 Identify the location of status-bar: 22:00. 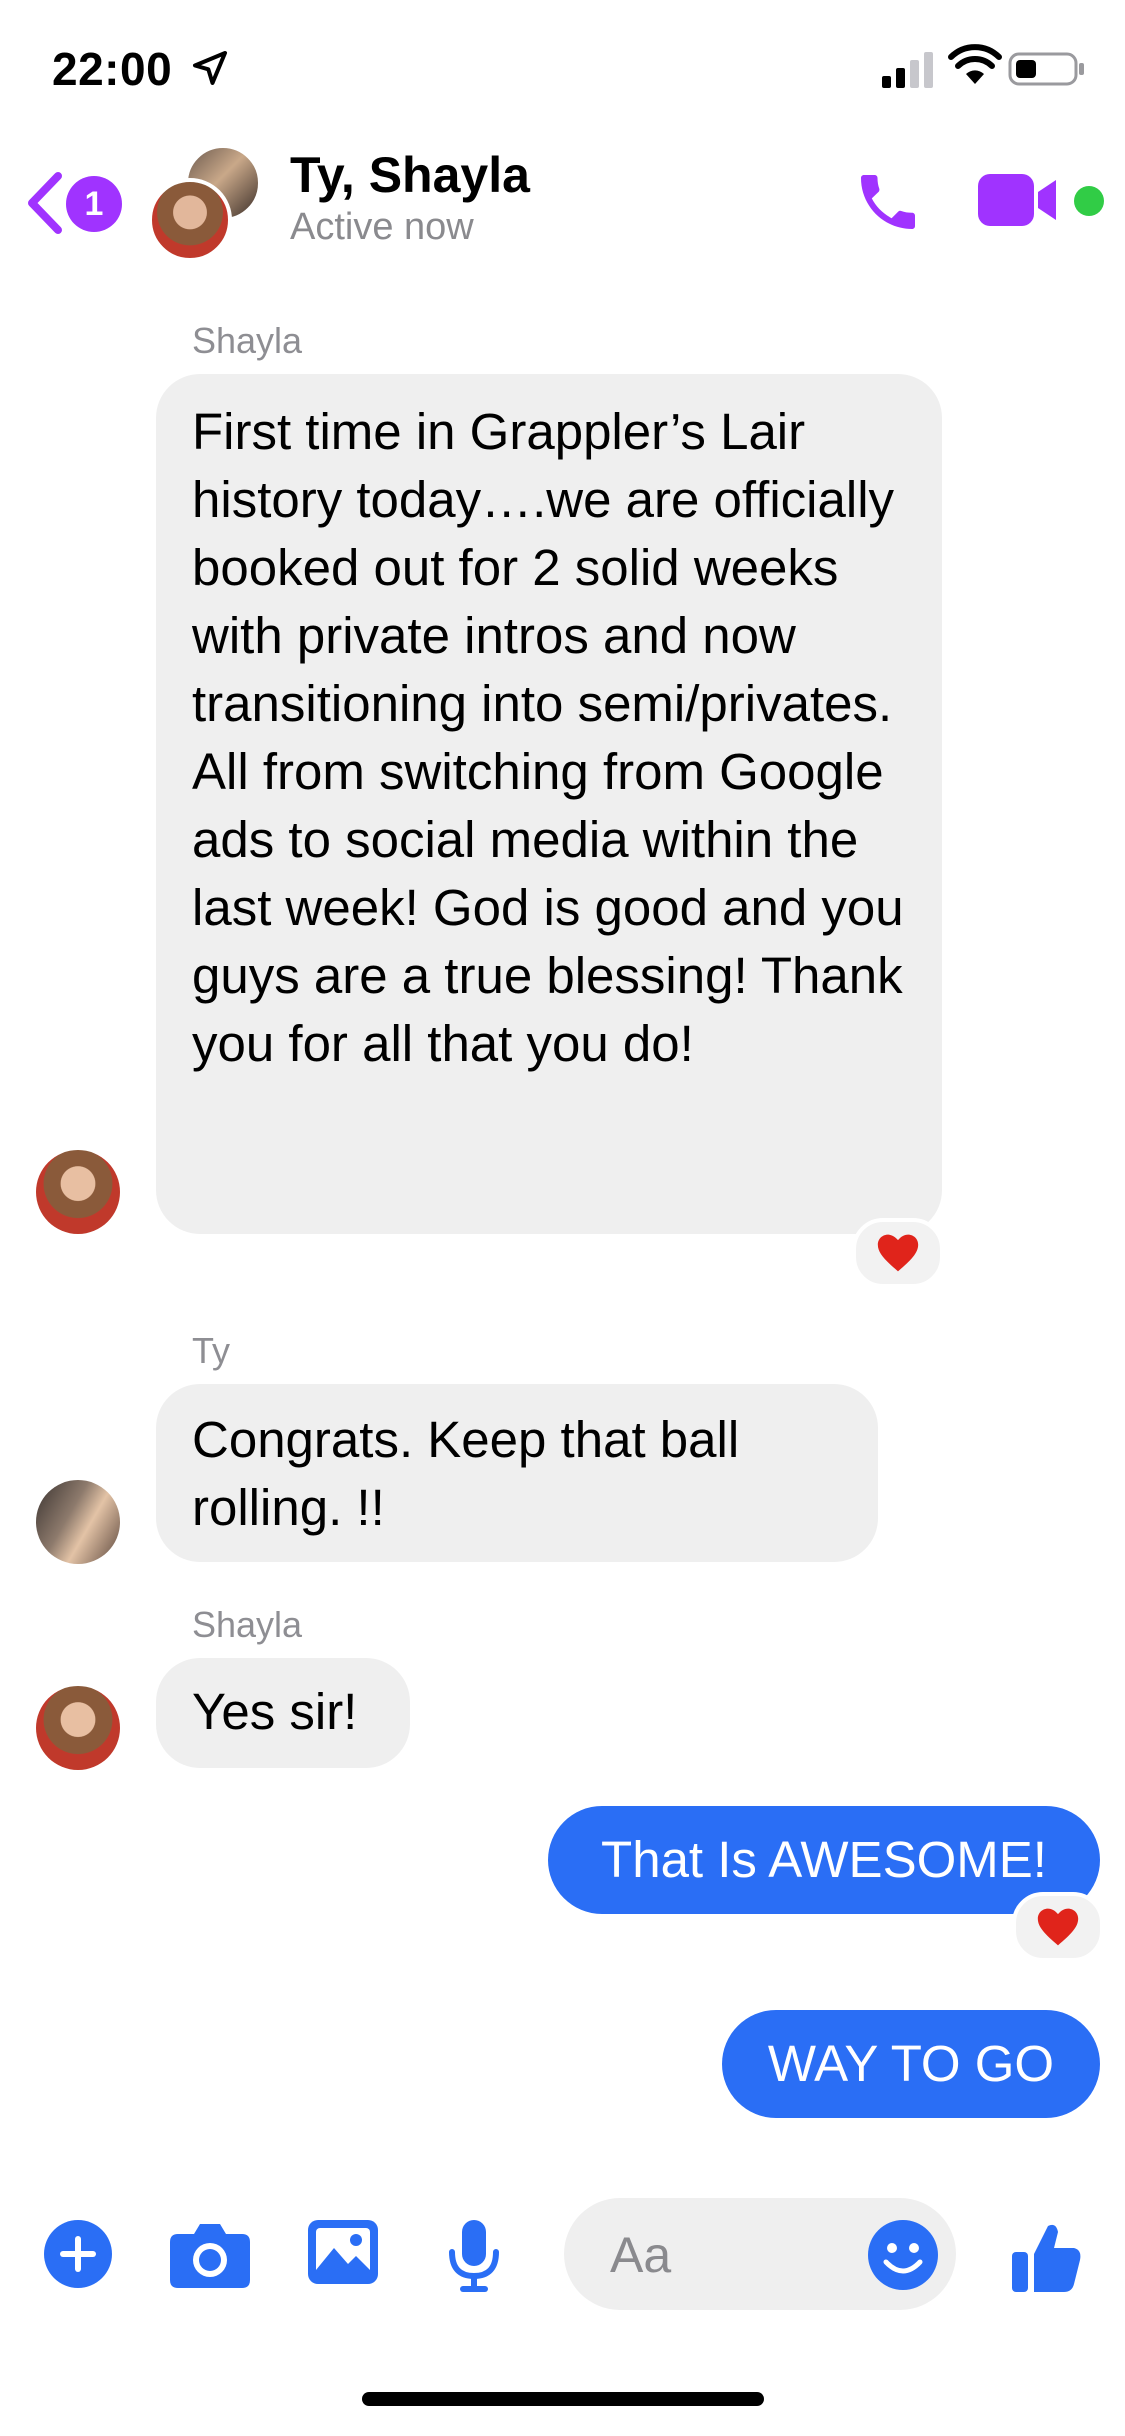
(562, 70).